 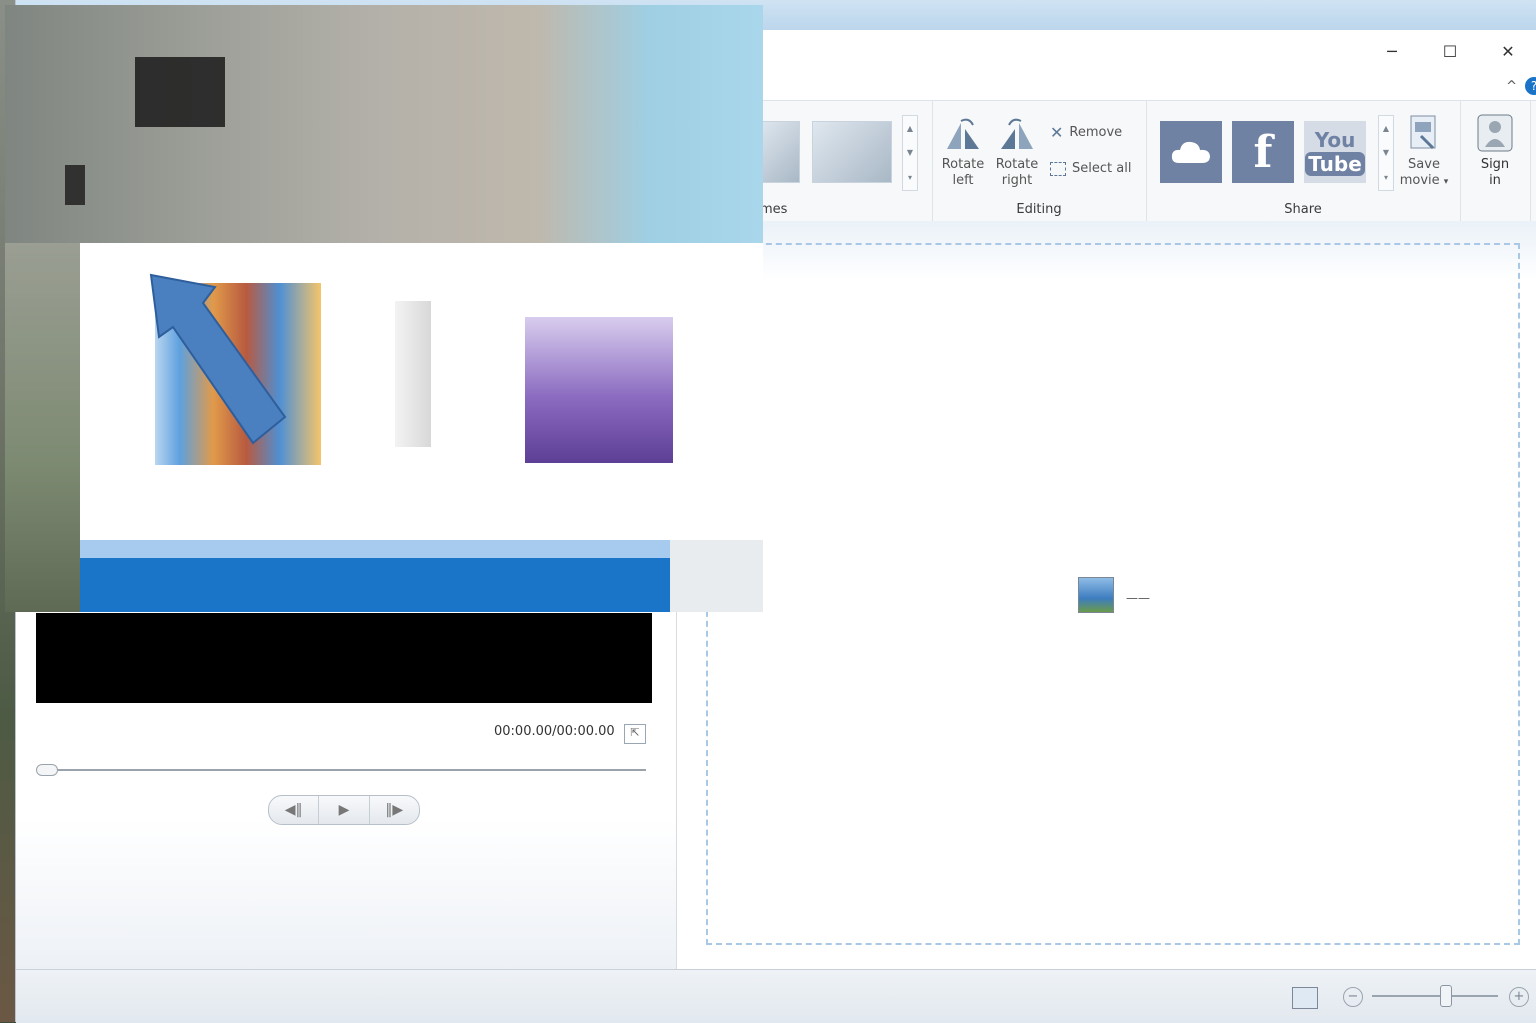 I want to click on remove-icon: ✕, so click(x=1057, y=132).